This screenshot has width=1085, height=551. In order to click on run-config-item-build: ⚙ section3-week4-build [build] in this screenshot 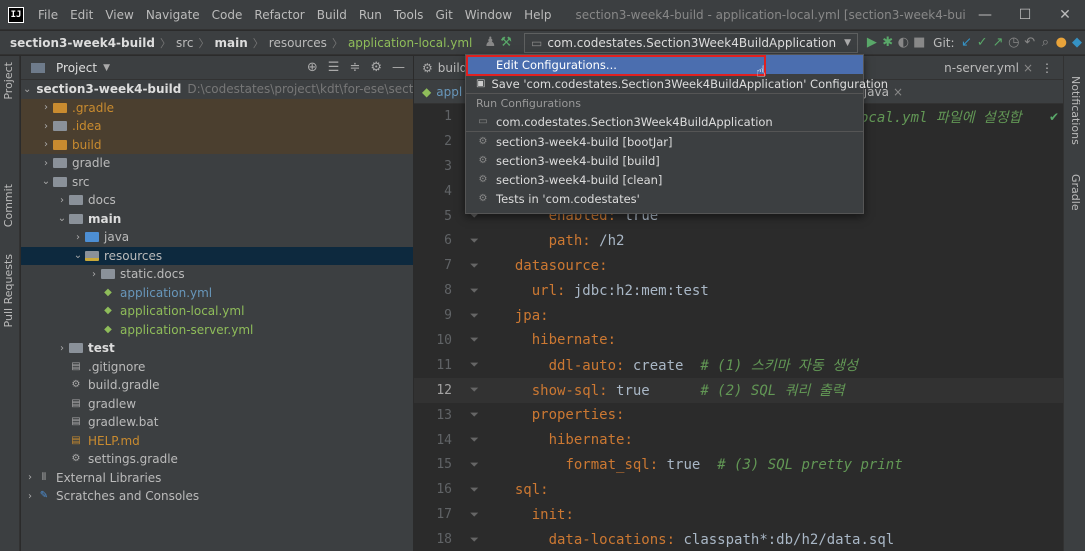, I will do `click(664, 160)`.